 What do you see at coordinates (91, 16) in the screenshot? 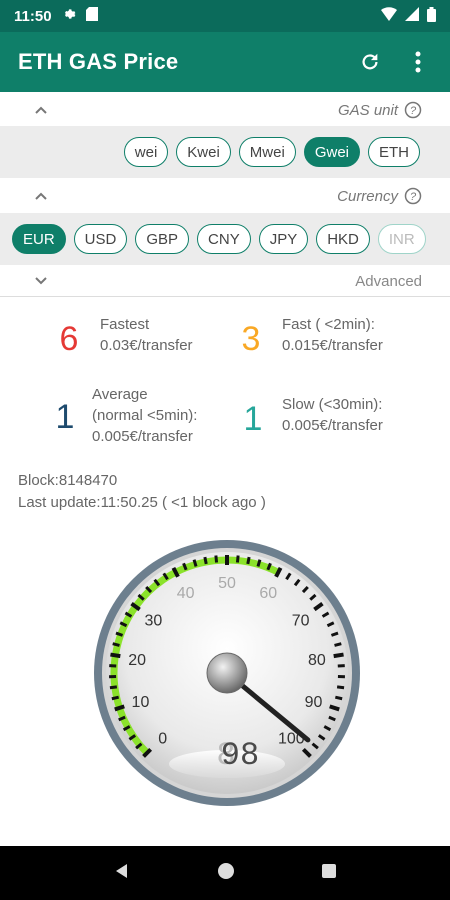
I see `sd-card-icon` at bounding box center [91, 16].